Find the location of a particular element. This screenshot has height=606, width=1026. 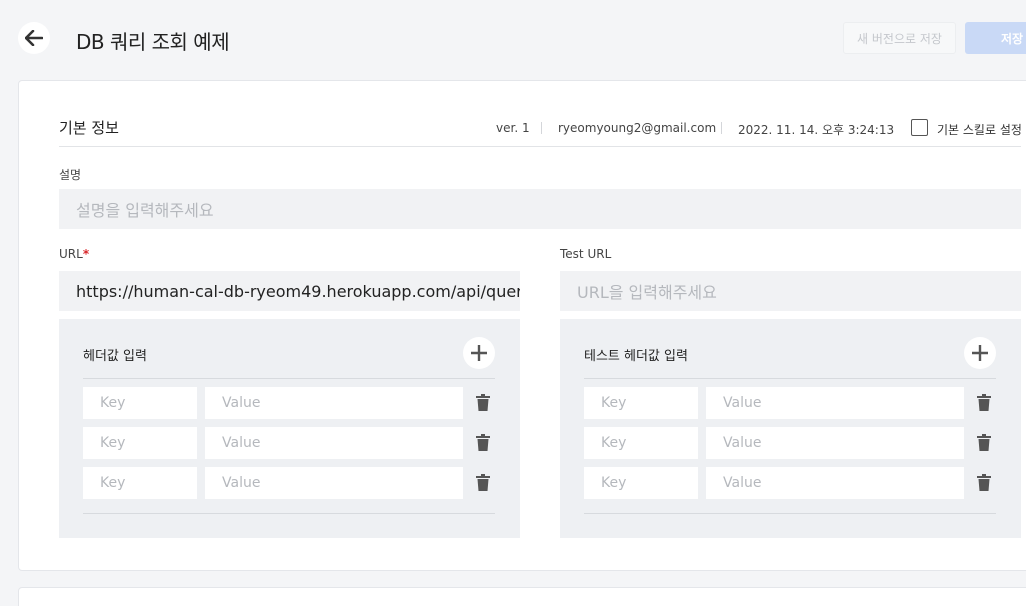

description-input: 설명을 입력해주세요 is located at coordinates (540, 209).